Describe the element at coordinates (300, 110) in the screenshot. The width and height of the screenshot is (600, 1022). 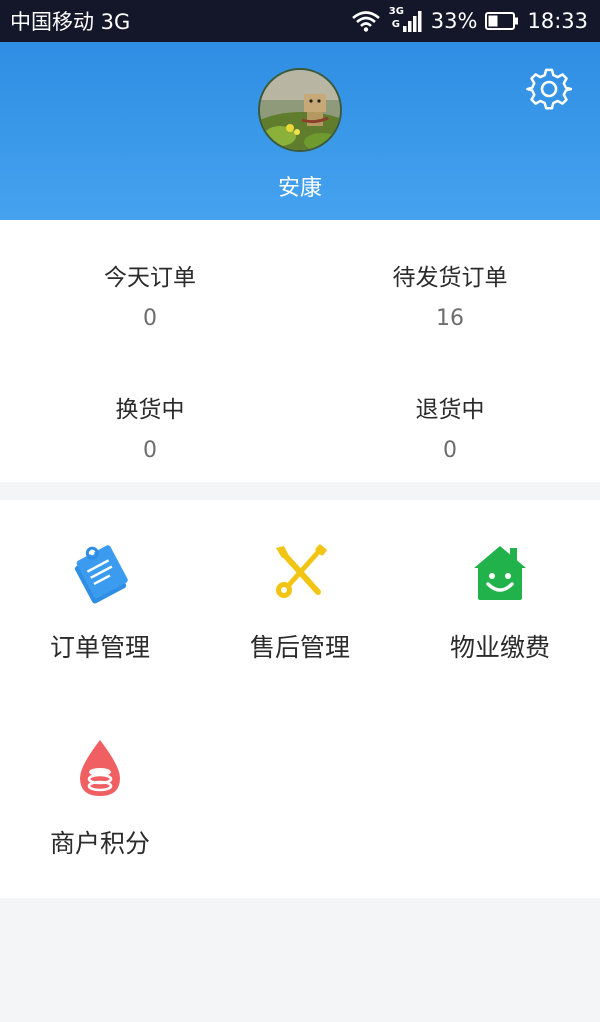
I see `avatar` at that location.